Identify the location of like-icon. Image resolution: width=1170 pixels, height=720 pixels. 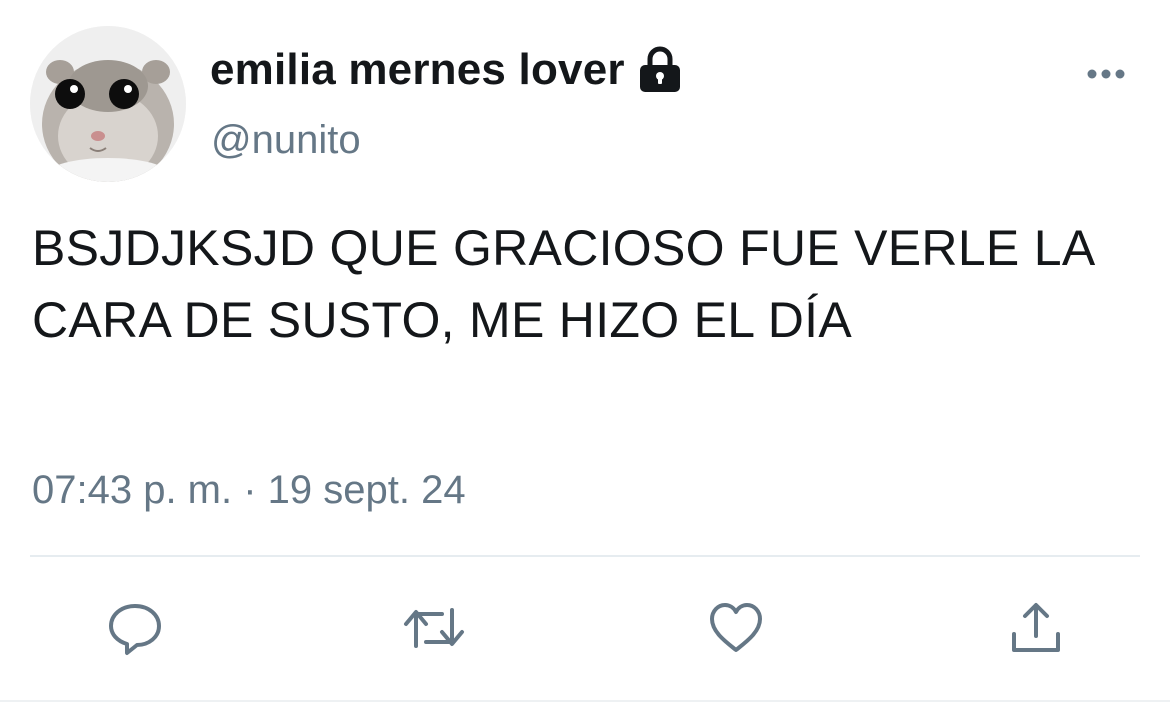
(736, 627).